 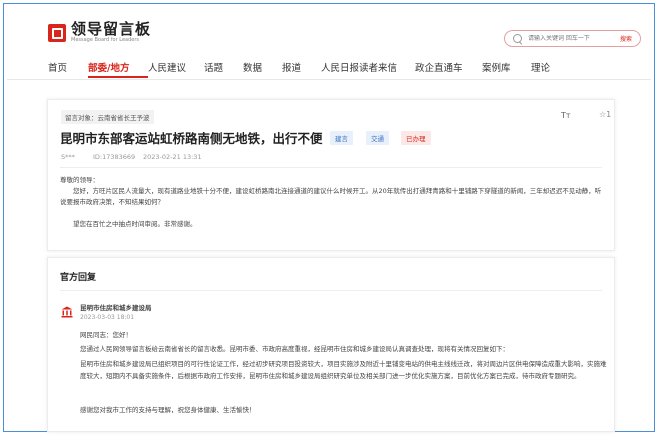 I want to click on nav-ministries-local: 部委/地方, so click(x=118, y=69).